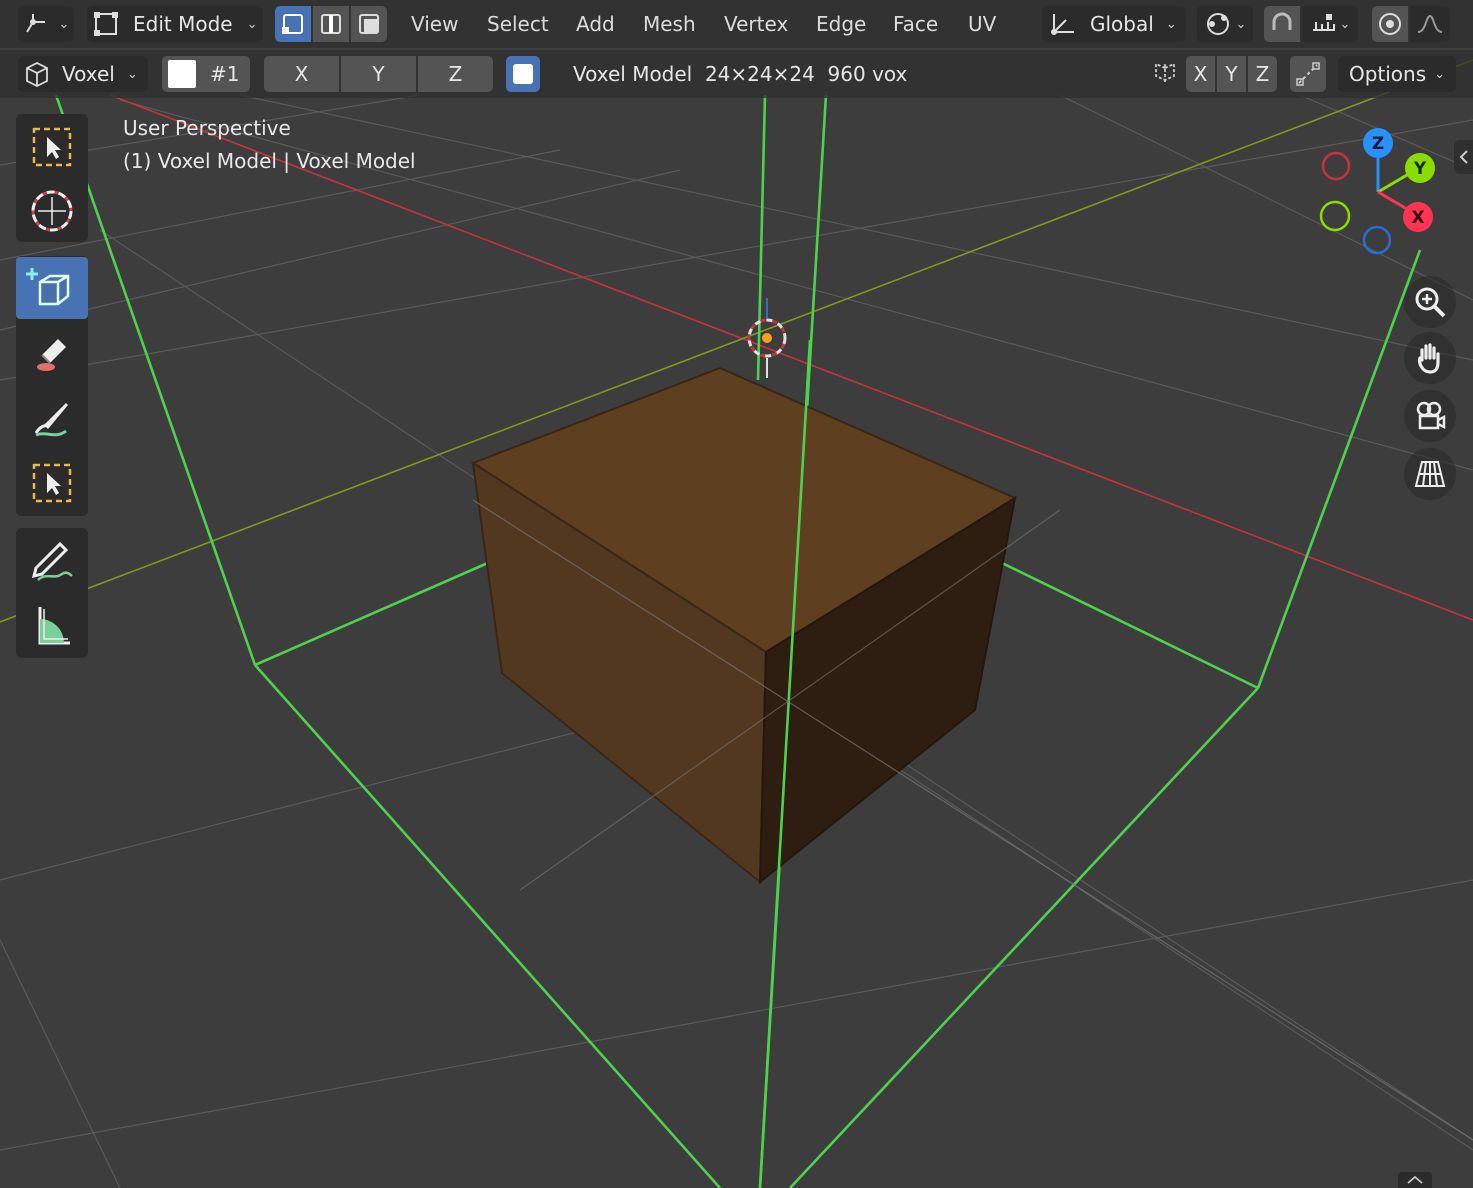  I want to click on mirror-x-toggle: X, so click(1200, 74).